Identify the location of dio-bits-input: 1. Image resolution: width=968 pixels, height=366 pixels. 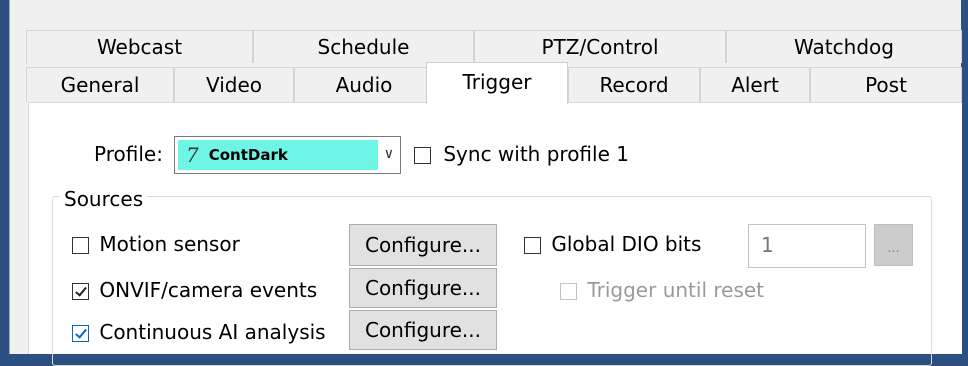
(807, 246).